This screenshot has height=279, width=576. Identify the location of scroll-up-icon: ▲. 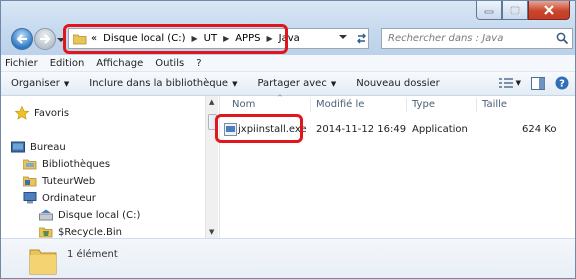
(211, 102).